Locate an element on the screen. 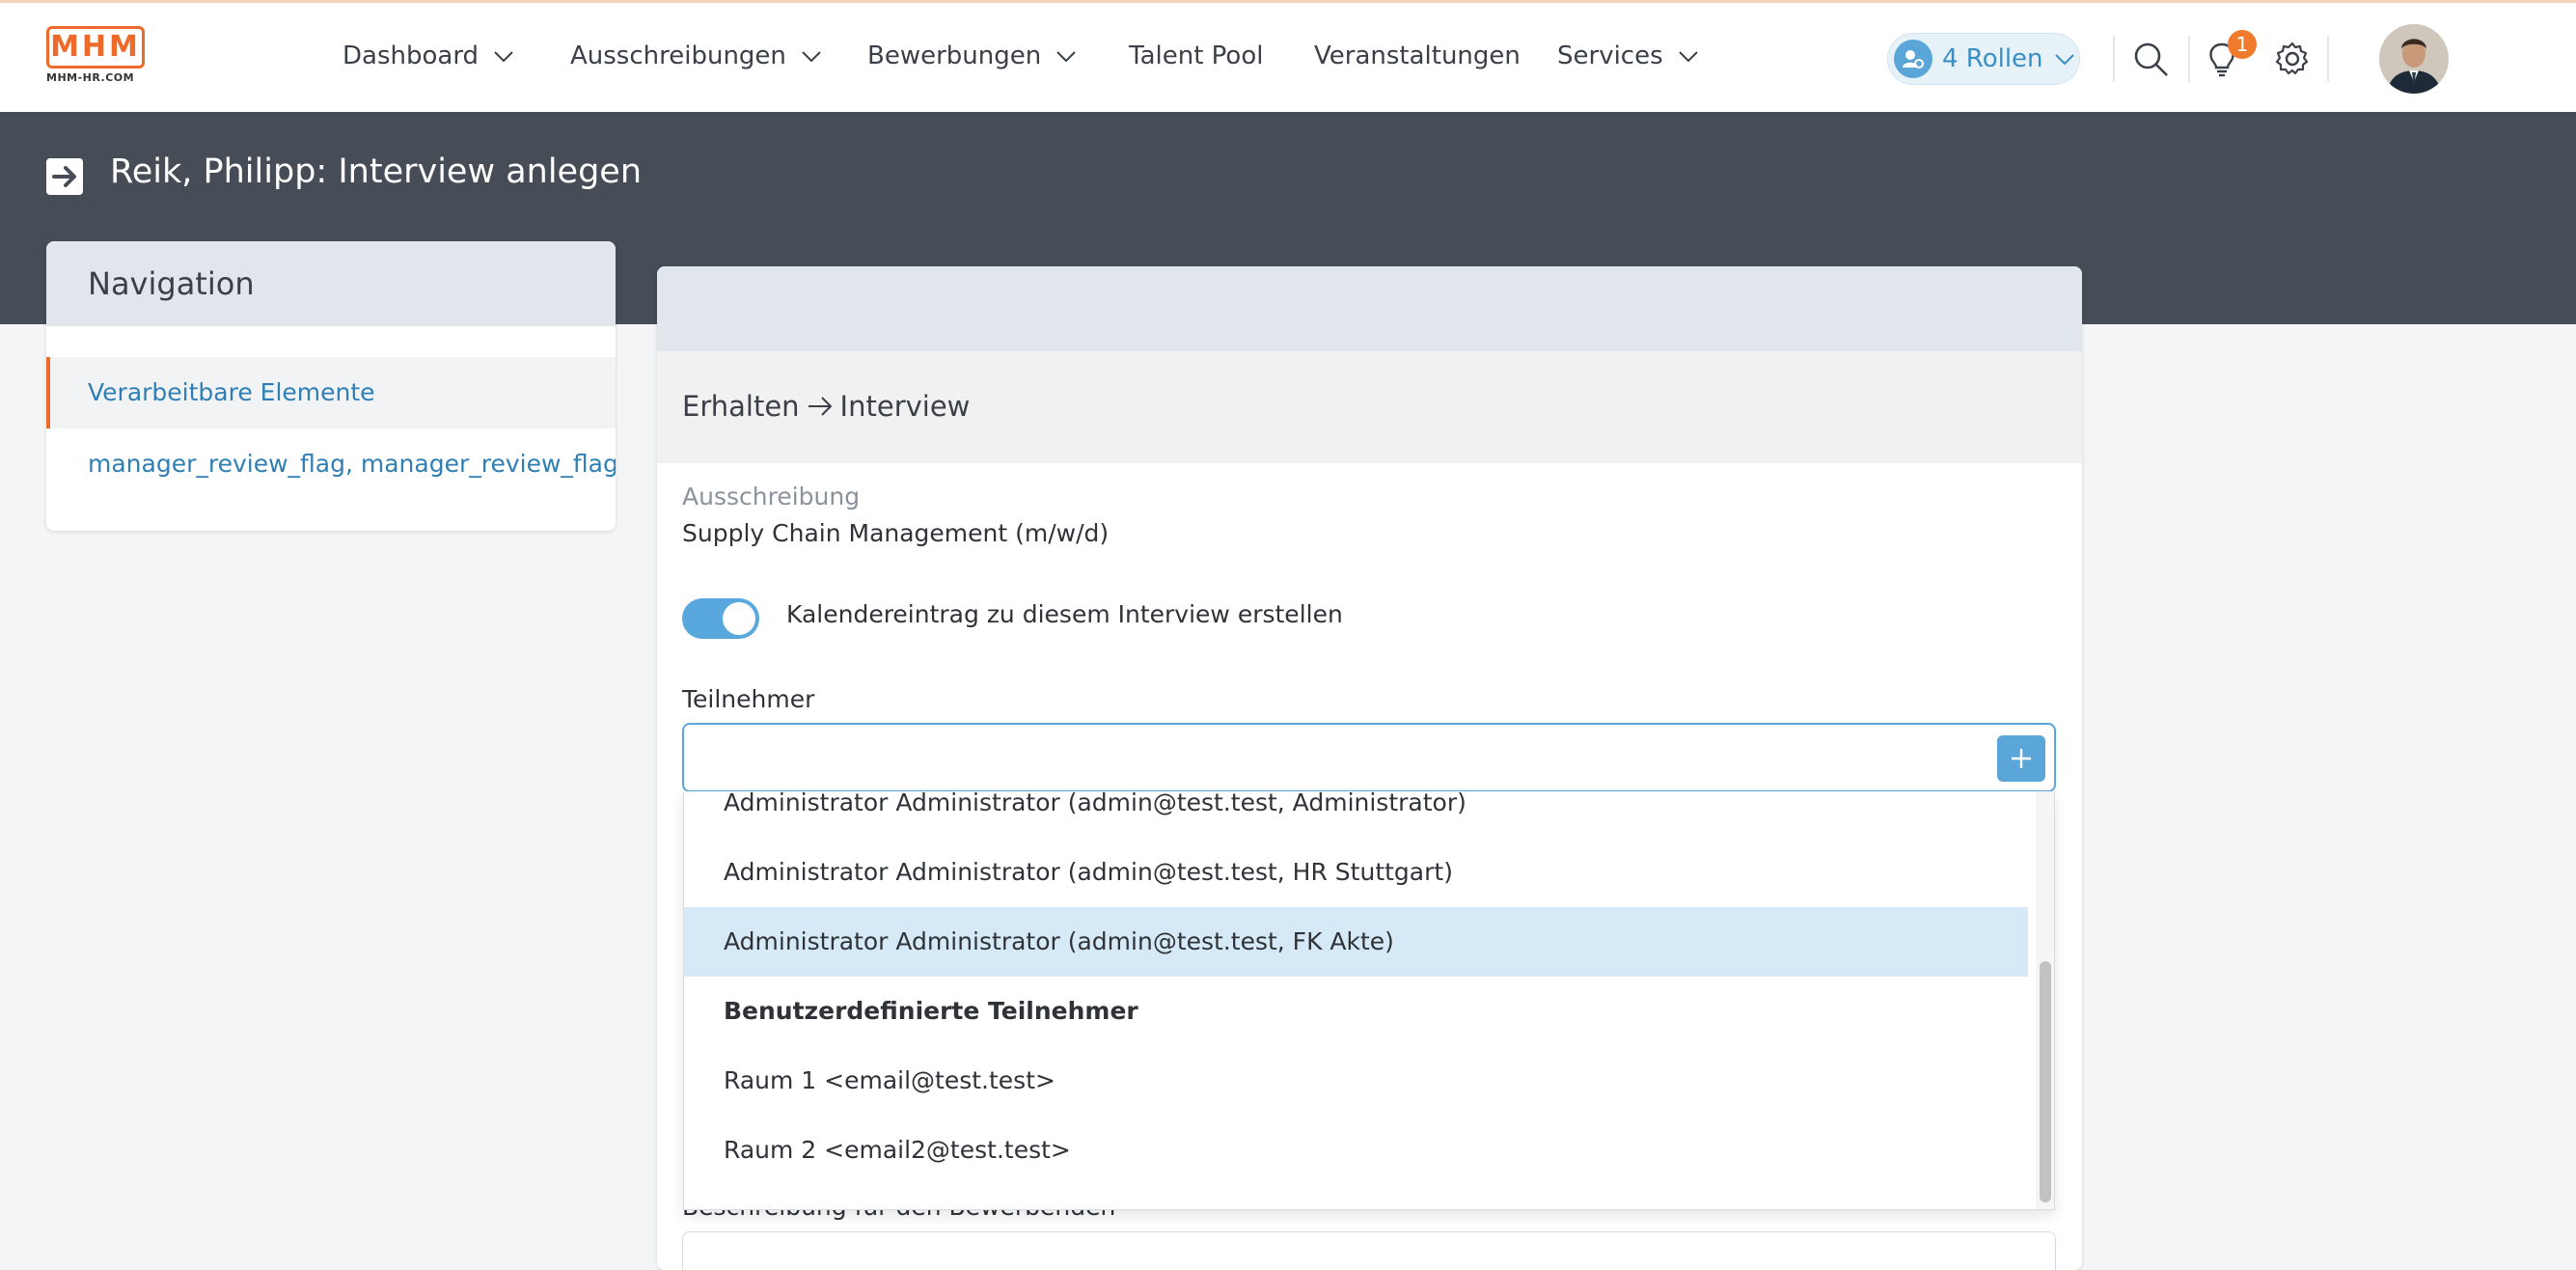 The height and width of the screenshot is (1270, 2576). nav-ausschreibungen: Ausschreibungen is located at coordinates (696, 56).